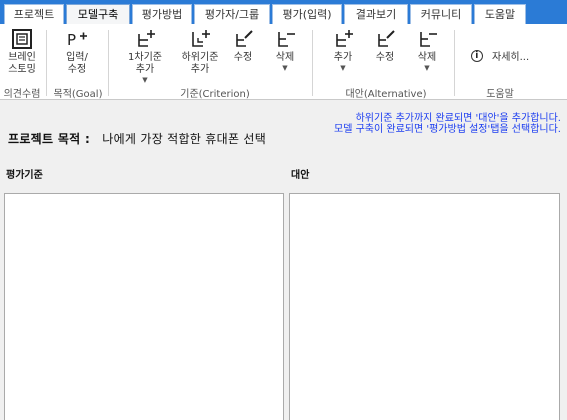  I want to click on alternative-add-label: 추가, so click(343, 57).